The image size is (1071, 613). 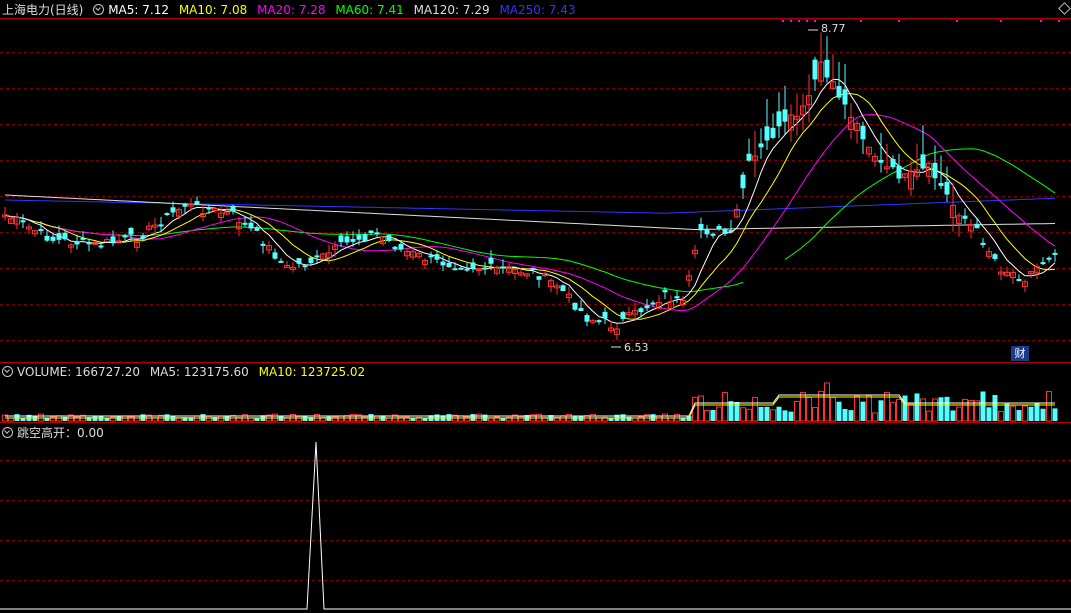 What do you see at coordinates (1020, 353) in the screenshot?
I see `finance-button: 财` at bounding box center [1020, 353].